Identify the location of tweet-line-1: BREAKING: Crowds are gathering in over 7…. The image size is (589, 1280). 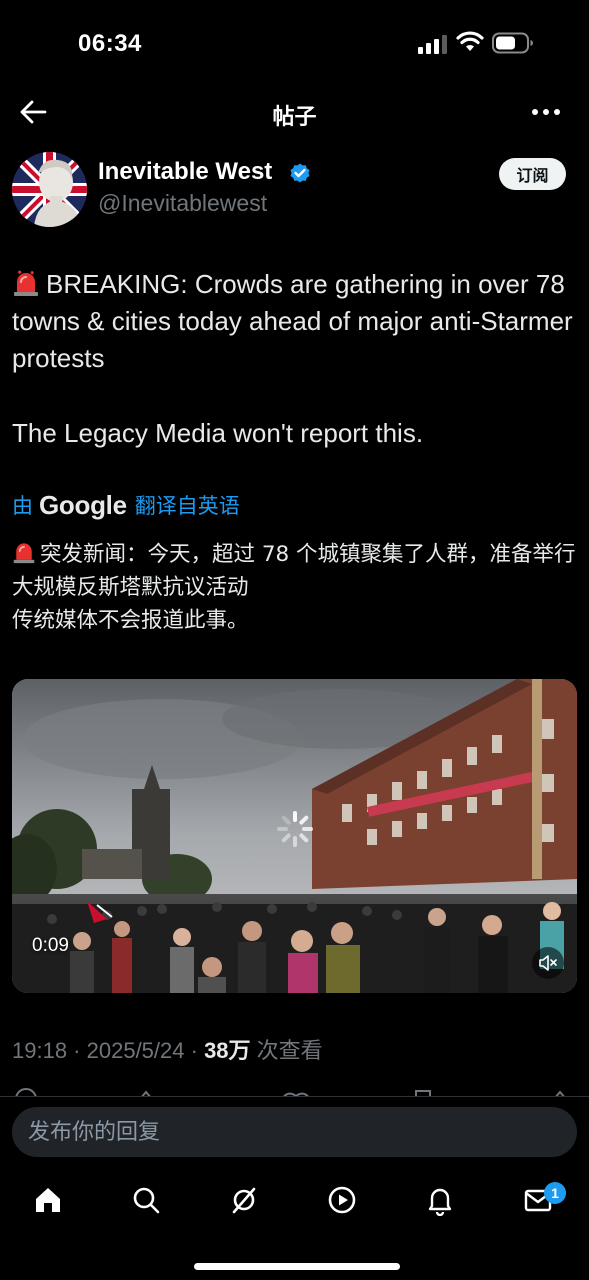
(292, 321).